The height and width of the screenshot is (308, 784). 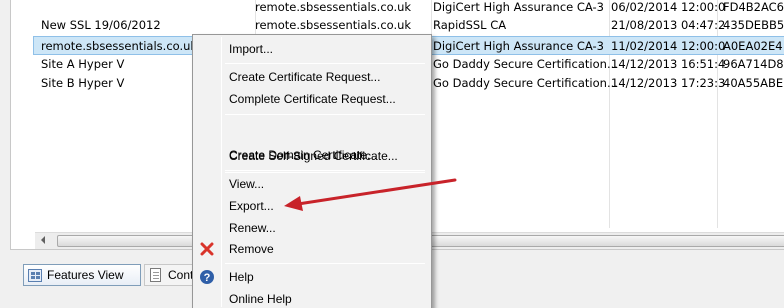 What do you see at coordinates (753, 64) in the screenshot?
I see `cert-hash: 96A714D8` at bounding box center [753, 64].